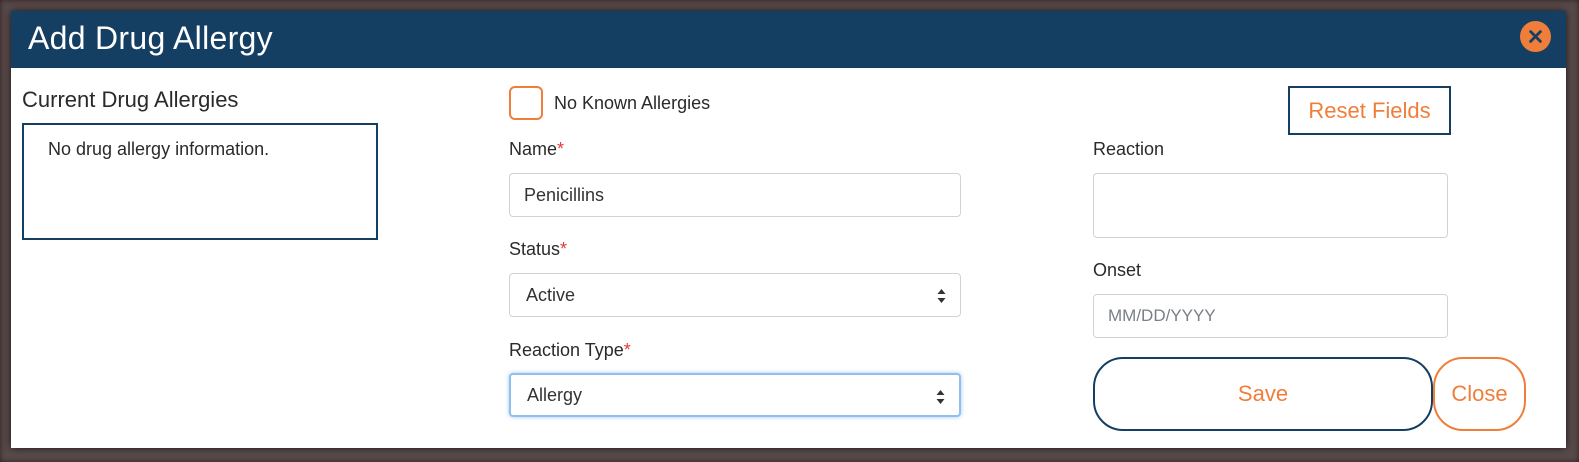 This screenshot has height=462, width=1579. I want to click on name-required-mark: *, so click(561, 149).